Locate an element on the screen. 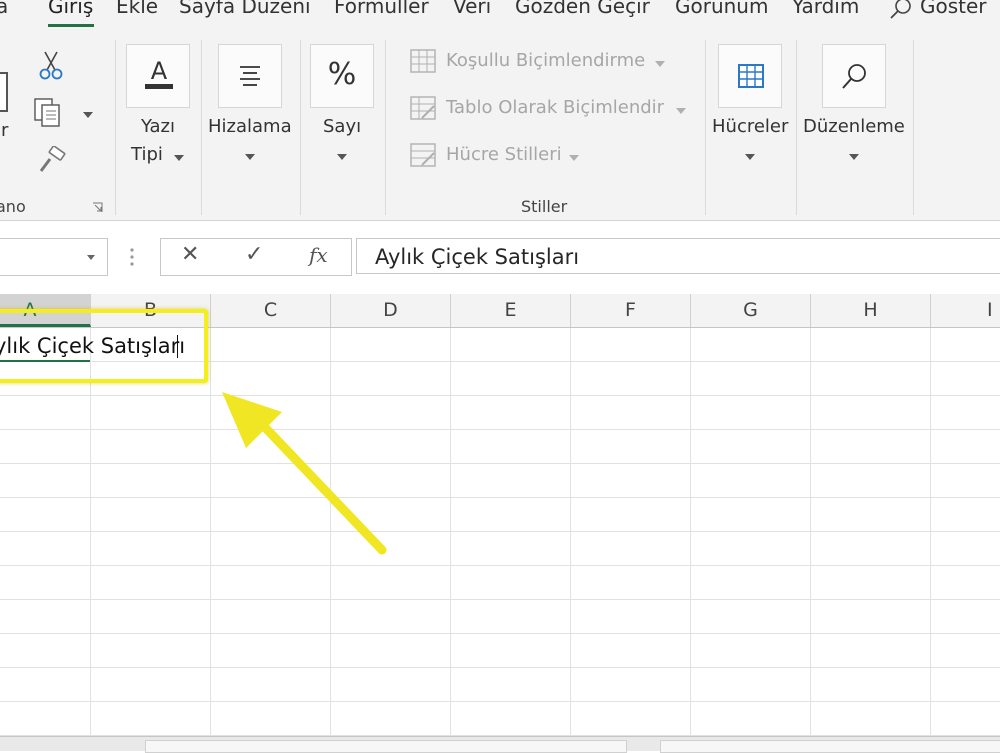  number-dropdown-icon is located at coordinates (342, 157).